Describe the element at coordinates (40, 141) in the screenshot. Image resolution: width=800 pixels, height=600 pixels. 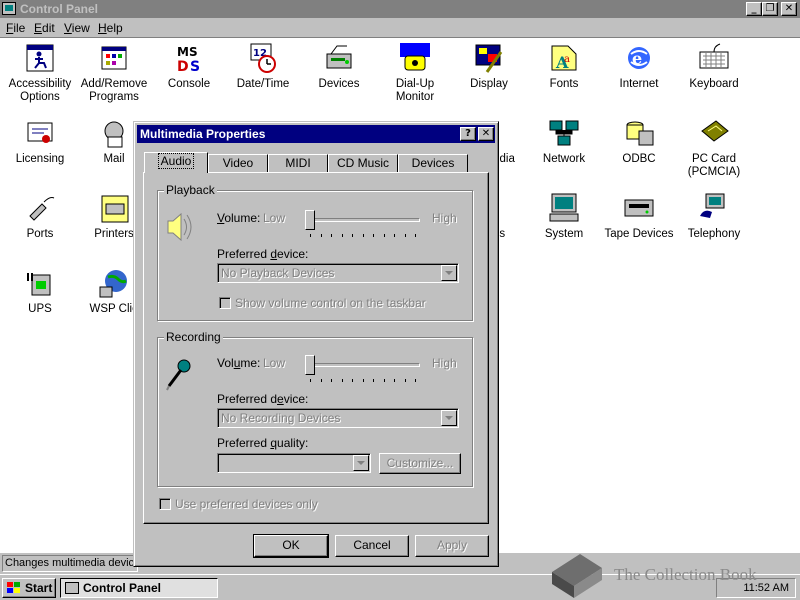
I see `item-licensing: Licensing` at that location.